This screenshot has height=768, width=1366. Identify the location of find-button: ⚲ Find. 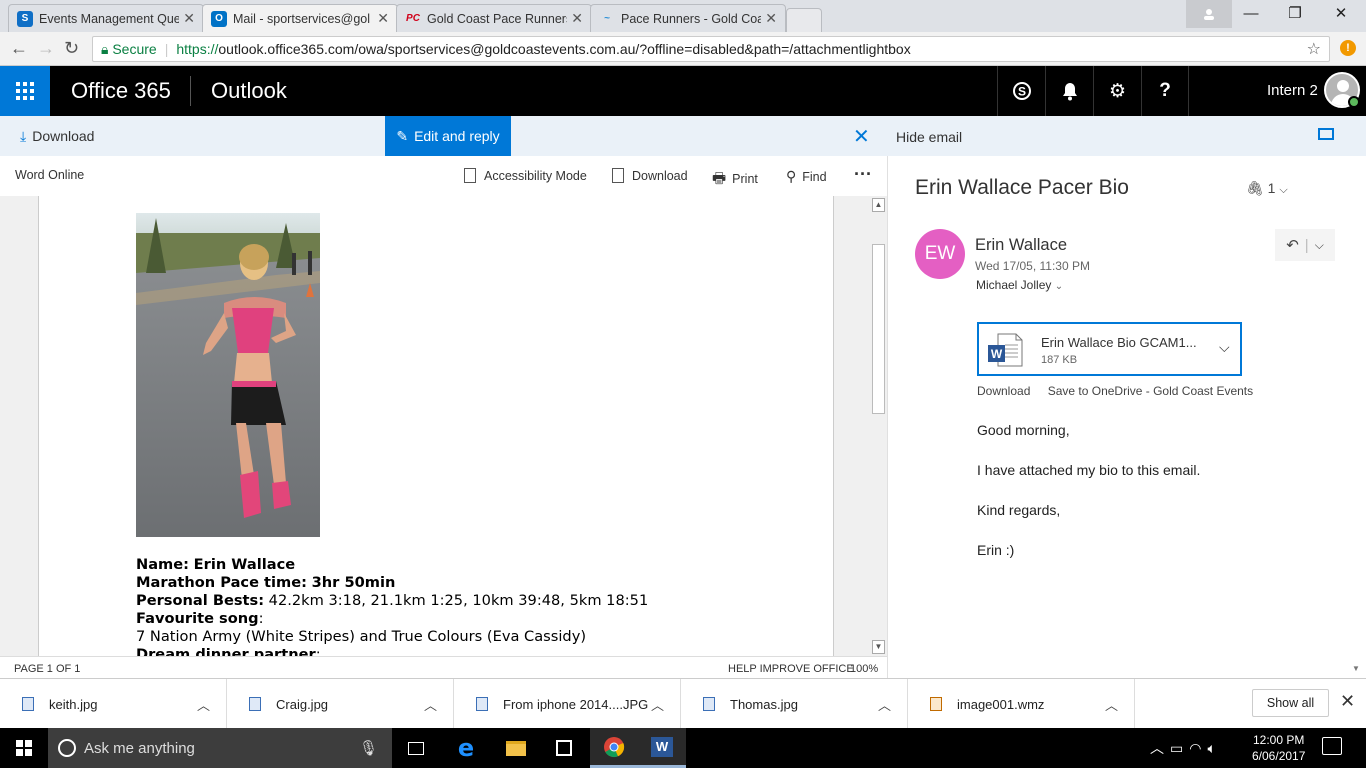
(806, 176).